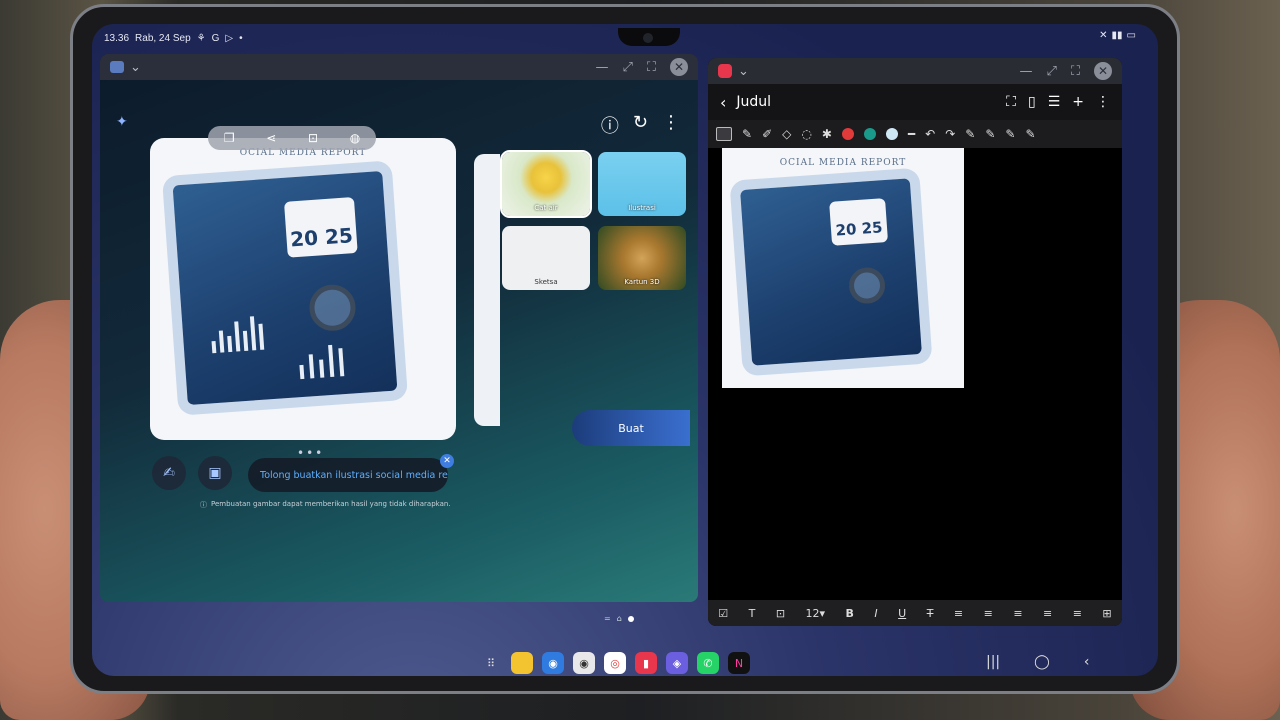 This screenshot has width=1280, height=720. Describe the element at coordinates (911, 134) in the screenshot. I see `stroke-width-icon: ━` at that location.